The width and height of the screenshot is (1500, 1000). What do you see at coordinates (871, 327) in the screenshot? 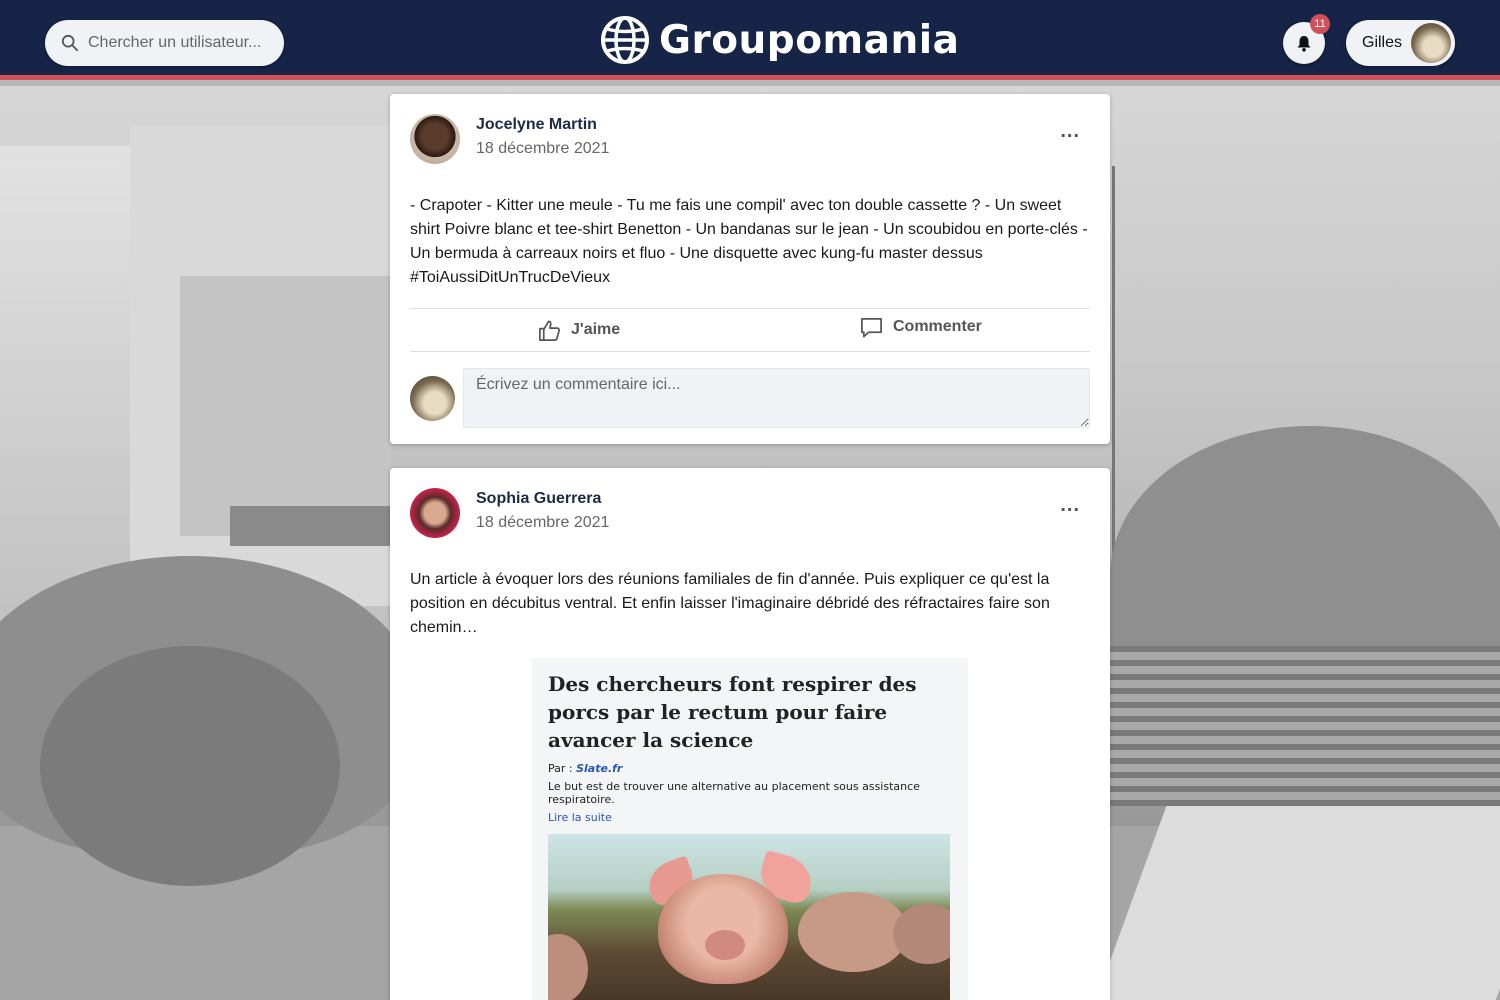
I see `comment-icon` at bounding box center [871, 327].